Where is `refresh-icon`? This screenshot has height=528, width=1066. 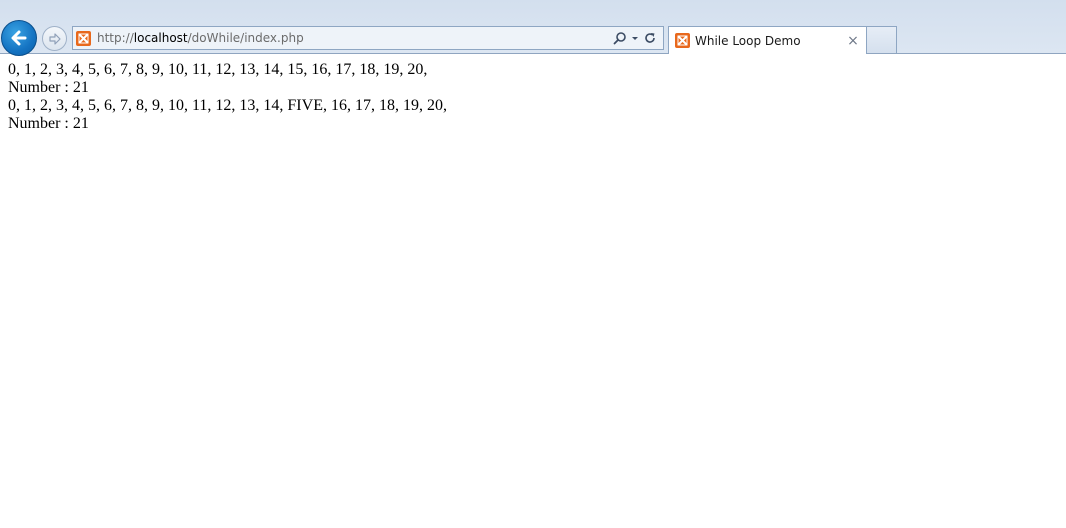 refresh-icon is located at coordinates (650, 38).